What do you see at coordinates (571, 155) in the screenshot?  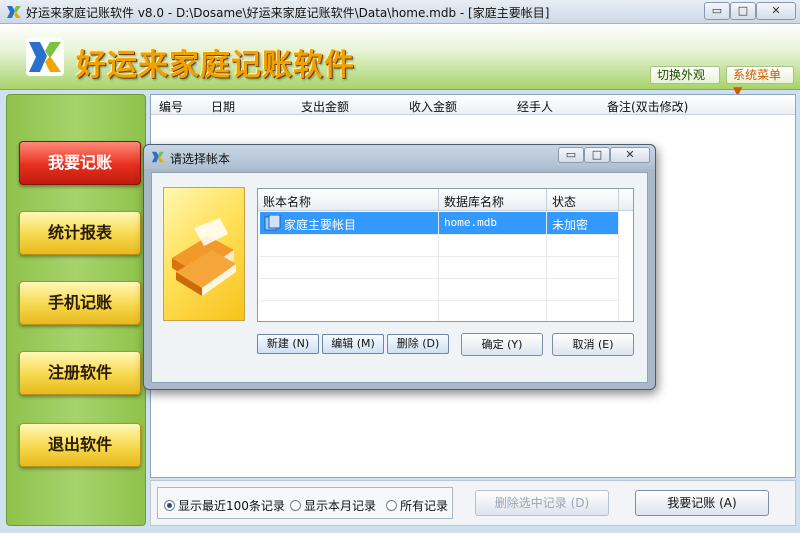 I see `dialog-minimize-button: ▭` at bounding box center [571, 155].